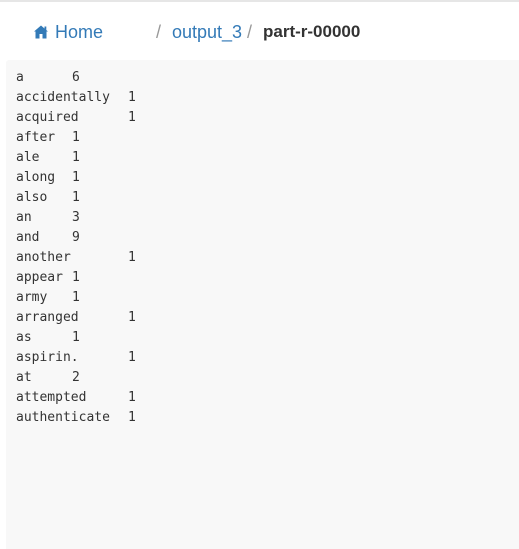 This screenshot has height=549, width=519. I want to click on file-line: an 3, so click(267, 218).